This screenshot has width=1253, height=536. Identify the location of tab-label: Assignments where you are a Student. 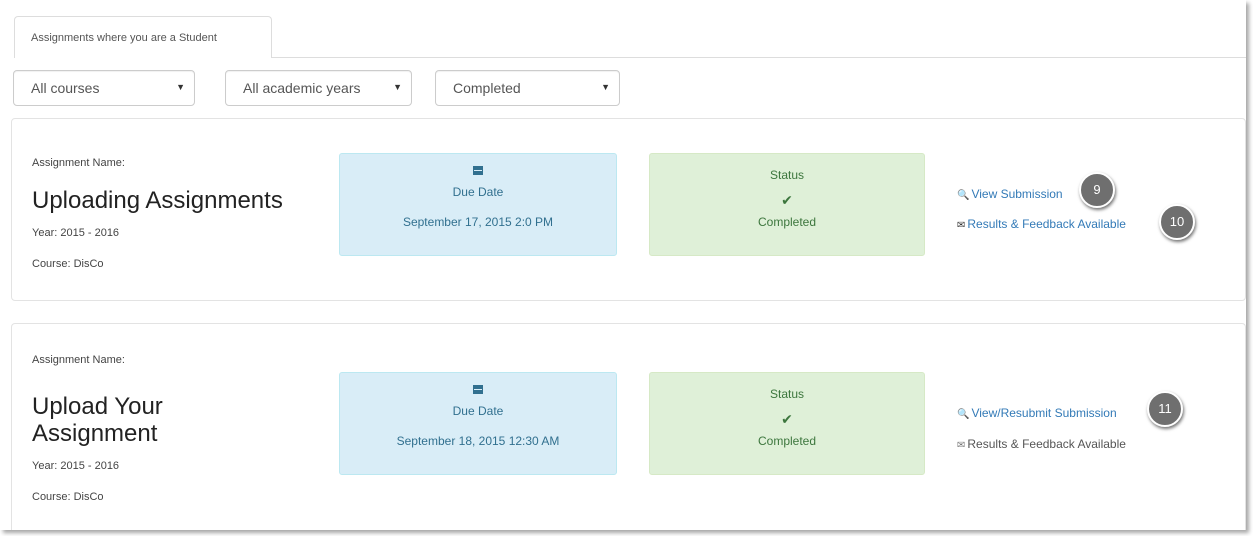
(124, 38).